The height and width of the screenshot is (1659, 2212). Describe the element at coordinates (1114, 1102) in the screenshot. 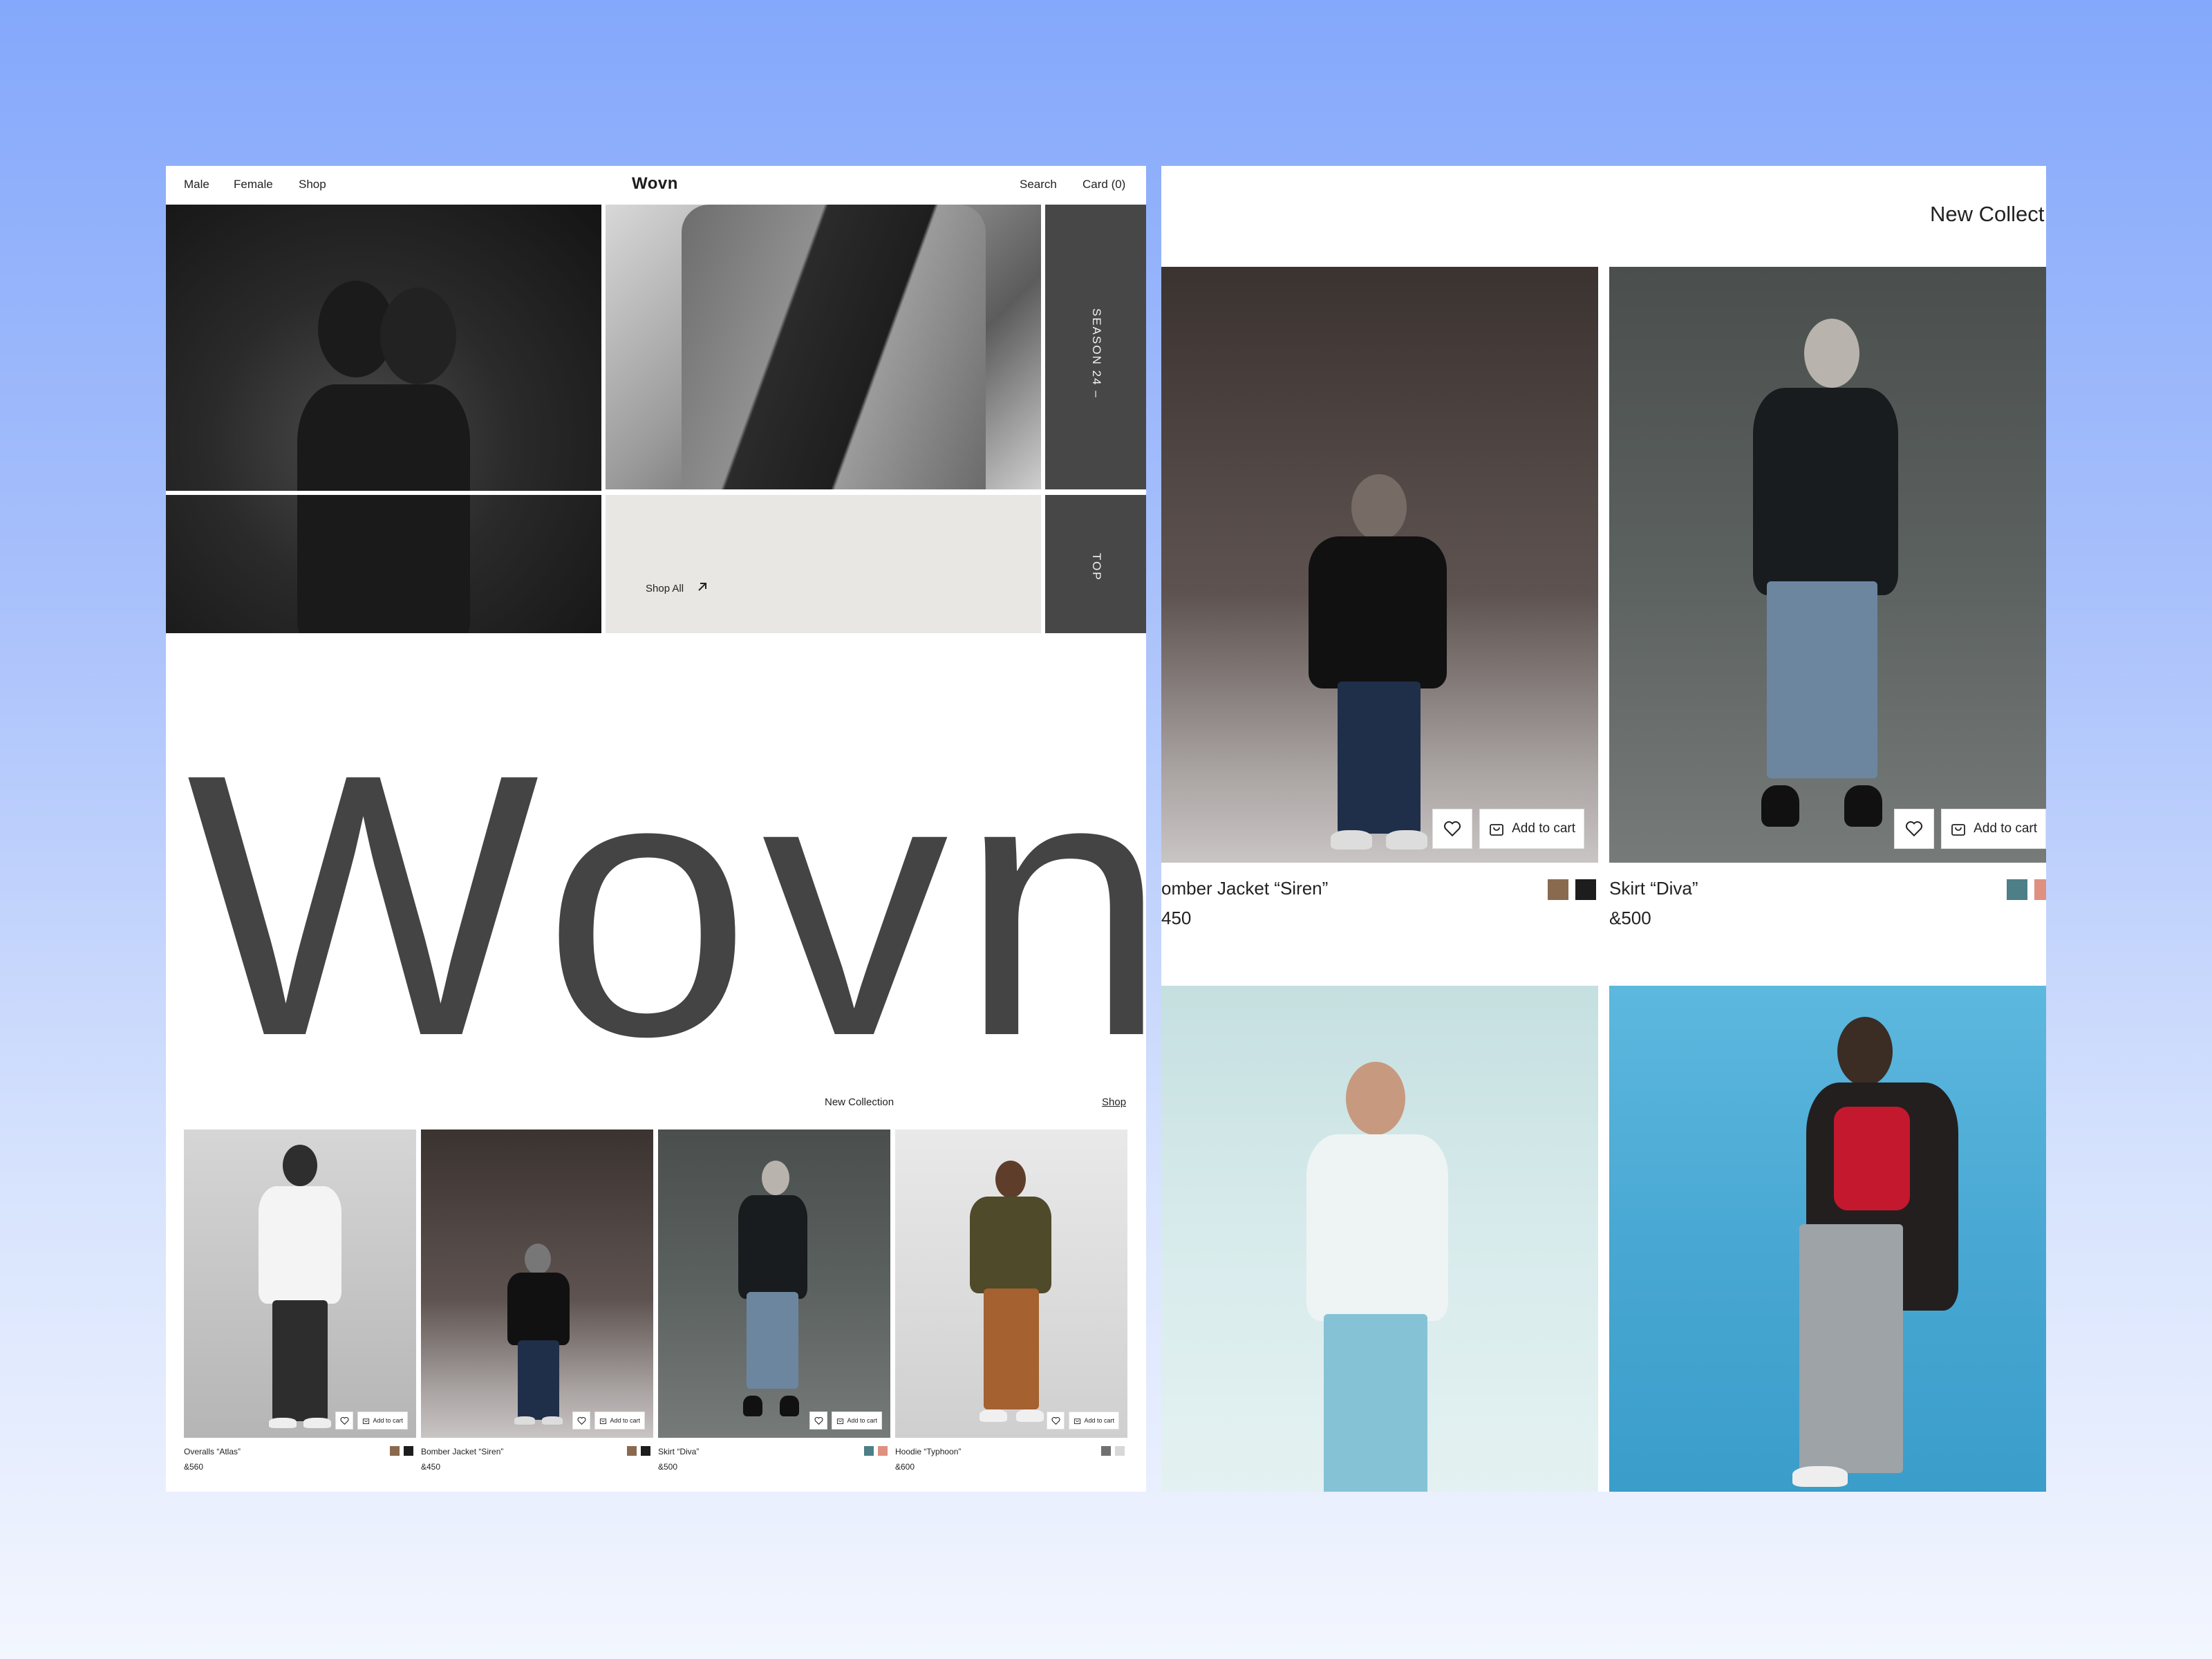

I see `collection-shop-link: Shop` at that location.